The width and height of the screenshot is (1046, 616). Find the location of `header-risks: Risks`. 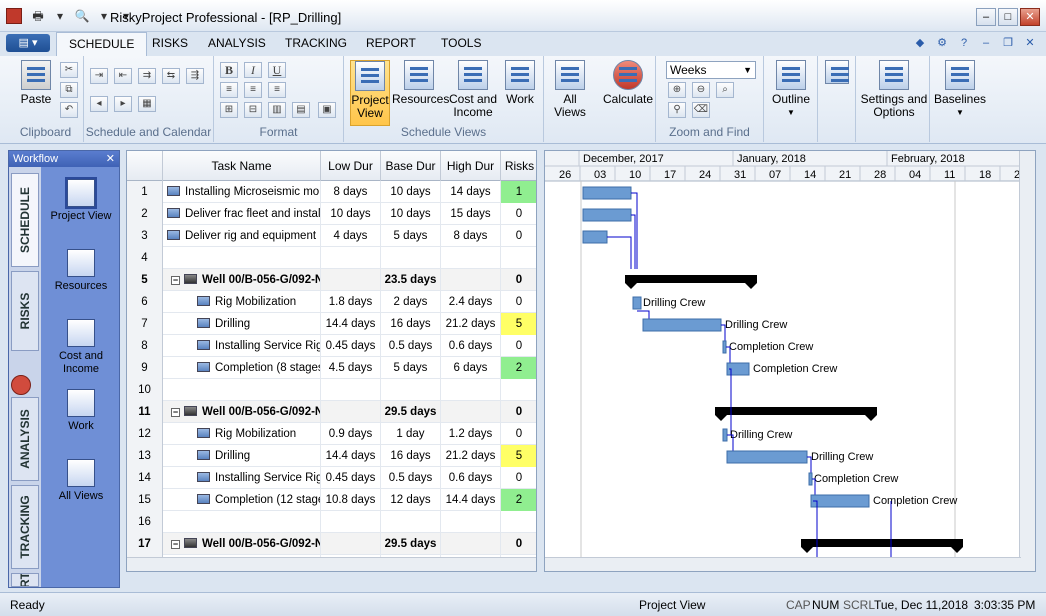

header-risks: Risks is located at coordinates (518, 166).